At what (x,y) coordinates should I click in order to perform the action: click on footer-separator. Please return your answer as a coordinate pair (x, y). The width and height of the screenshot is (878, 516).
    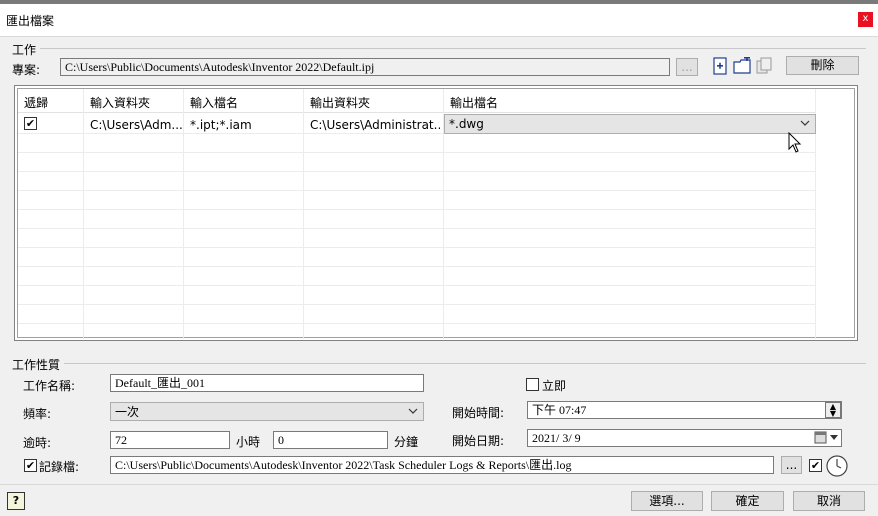
    Looking at the image, I should click on (439, 484).